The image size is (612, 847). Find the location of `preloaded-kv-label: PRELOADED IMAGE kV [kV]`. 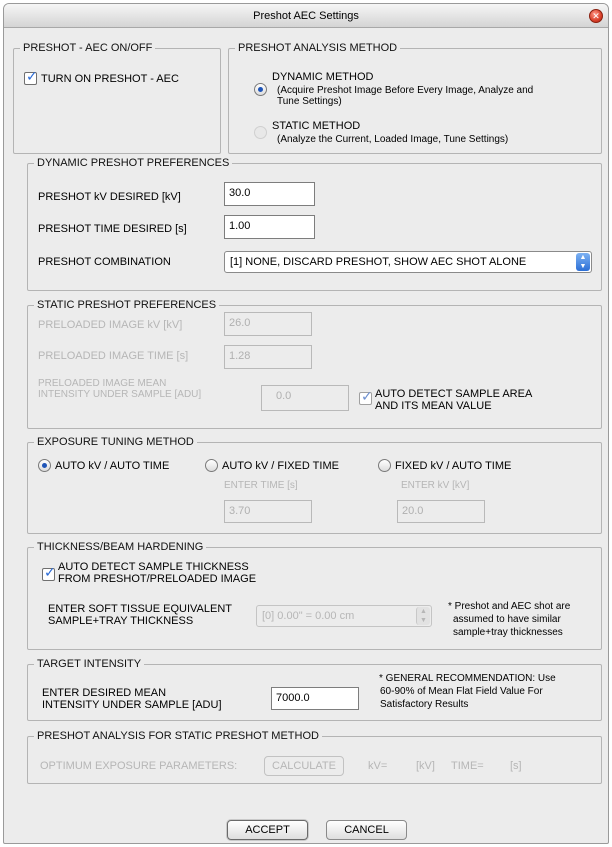

preloaded-kv-label: PRELOADED IMAGE kV [kV] is located at coordinates (110, 325).